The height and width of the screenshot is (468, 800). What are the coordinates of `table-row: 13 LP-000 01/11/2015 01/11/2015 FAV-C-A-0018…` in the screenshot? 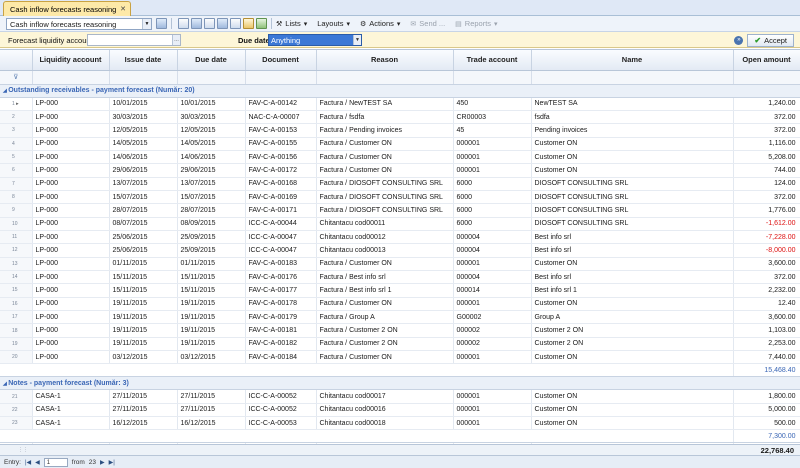 It's located at (400, 264).